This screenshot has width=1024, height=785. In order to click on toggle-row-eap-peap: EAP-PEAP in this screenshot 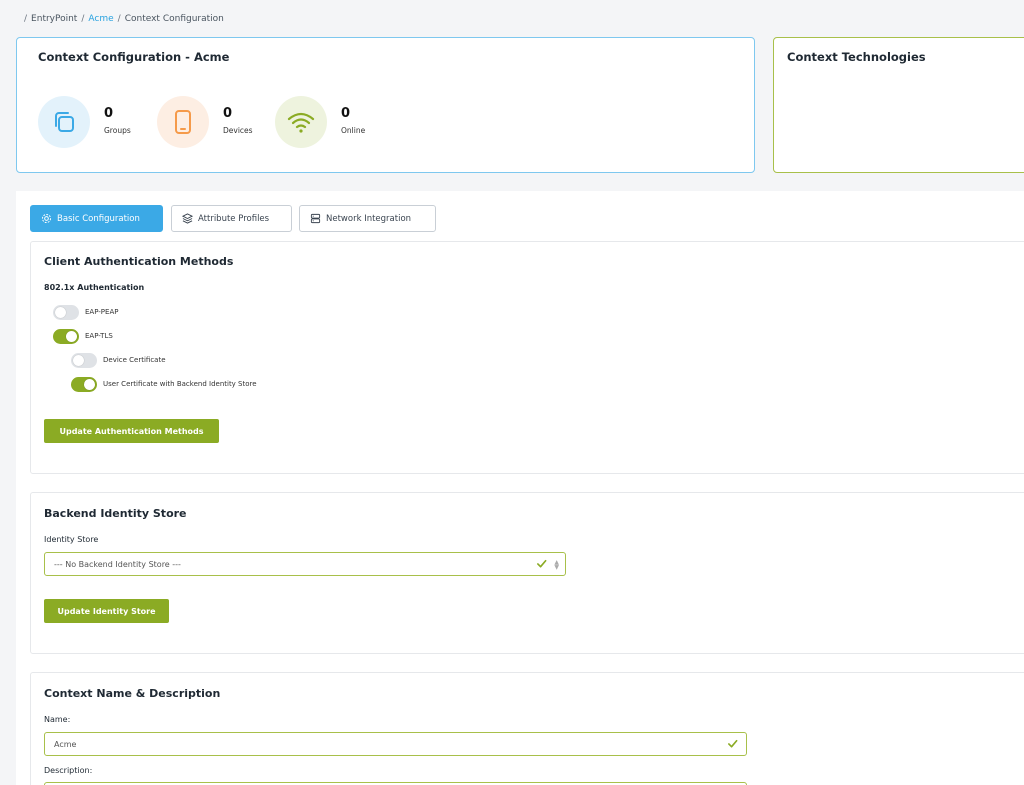, I will do `click(85, 312)`.